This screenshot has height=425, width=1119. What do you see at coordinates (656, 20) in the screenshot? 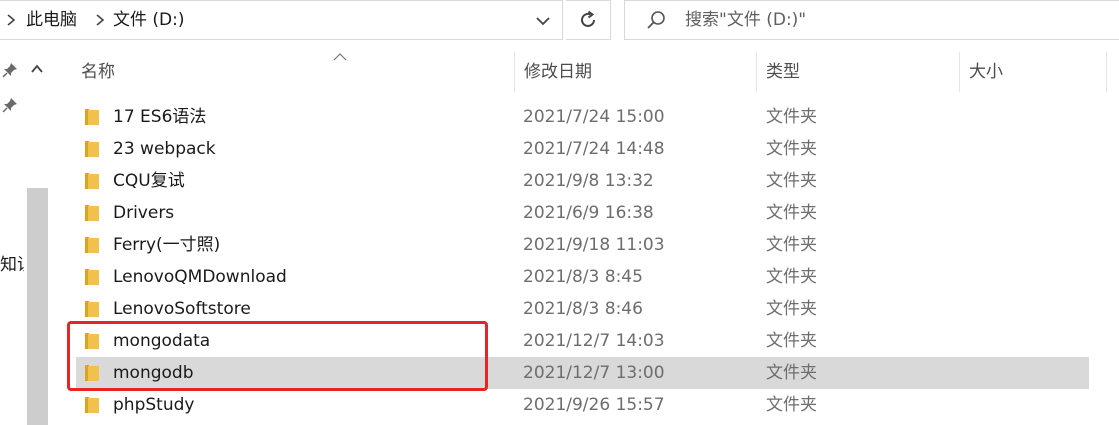
I see `search-icon` at bounding box center [656, 20].